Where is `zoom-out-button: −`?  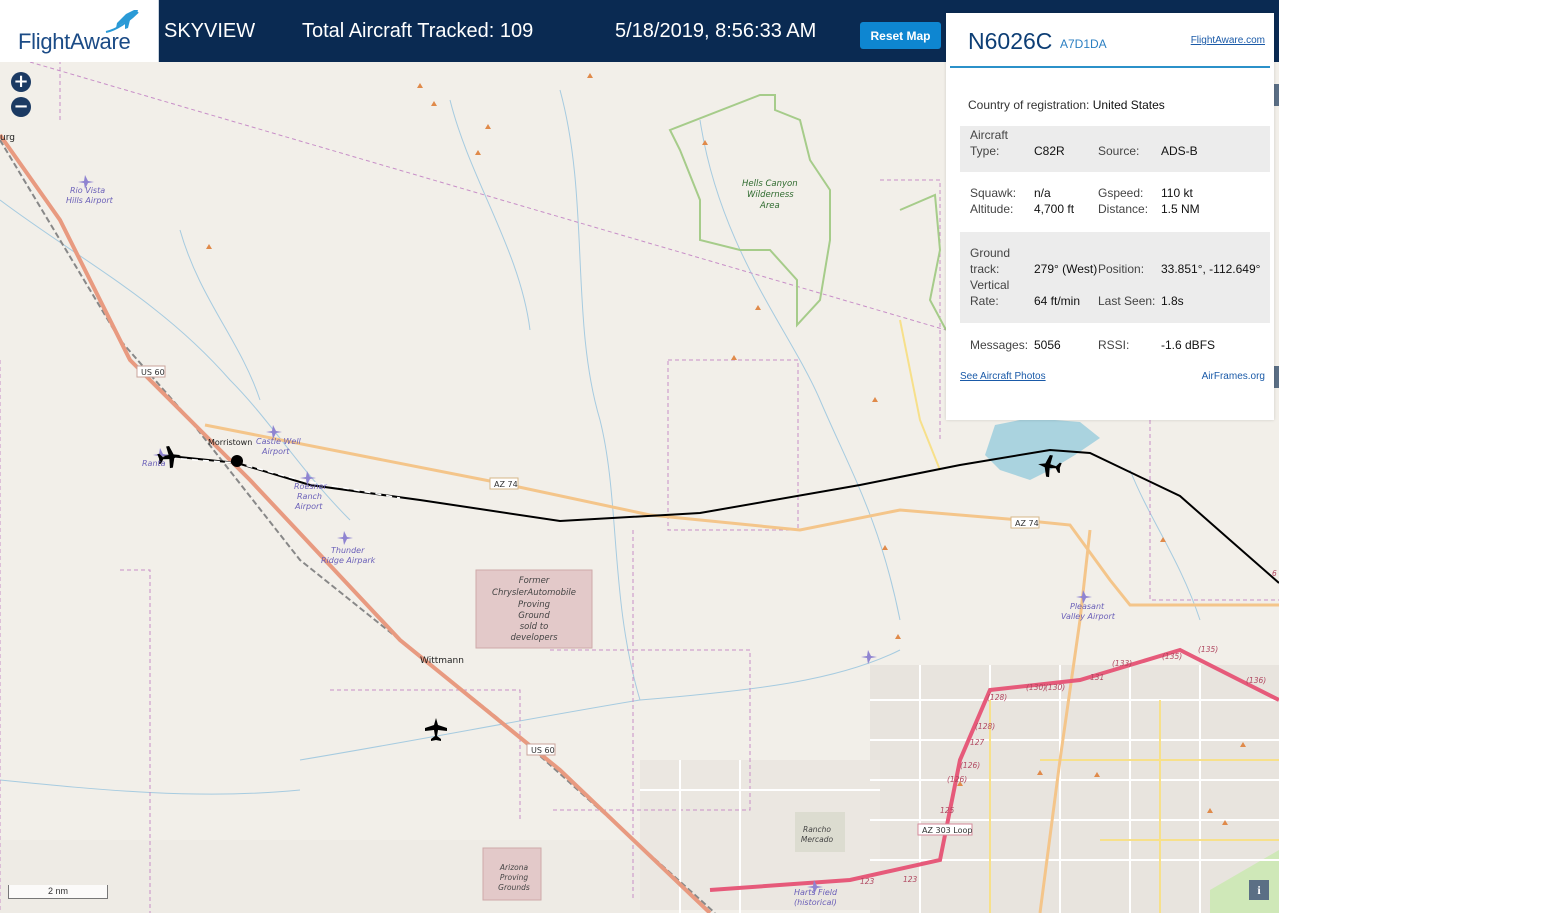 zoom-out-button: − is located at coordinates (21, 107).